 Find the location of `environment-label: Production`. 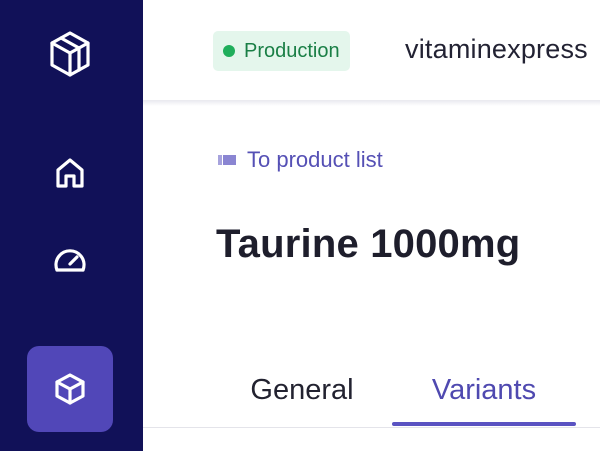

environment-label: Production is located at coordinates (292, 50).